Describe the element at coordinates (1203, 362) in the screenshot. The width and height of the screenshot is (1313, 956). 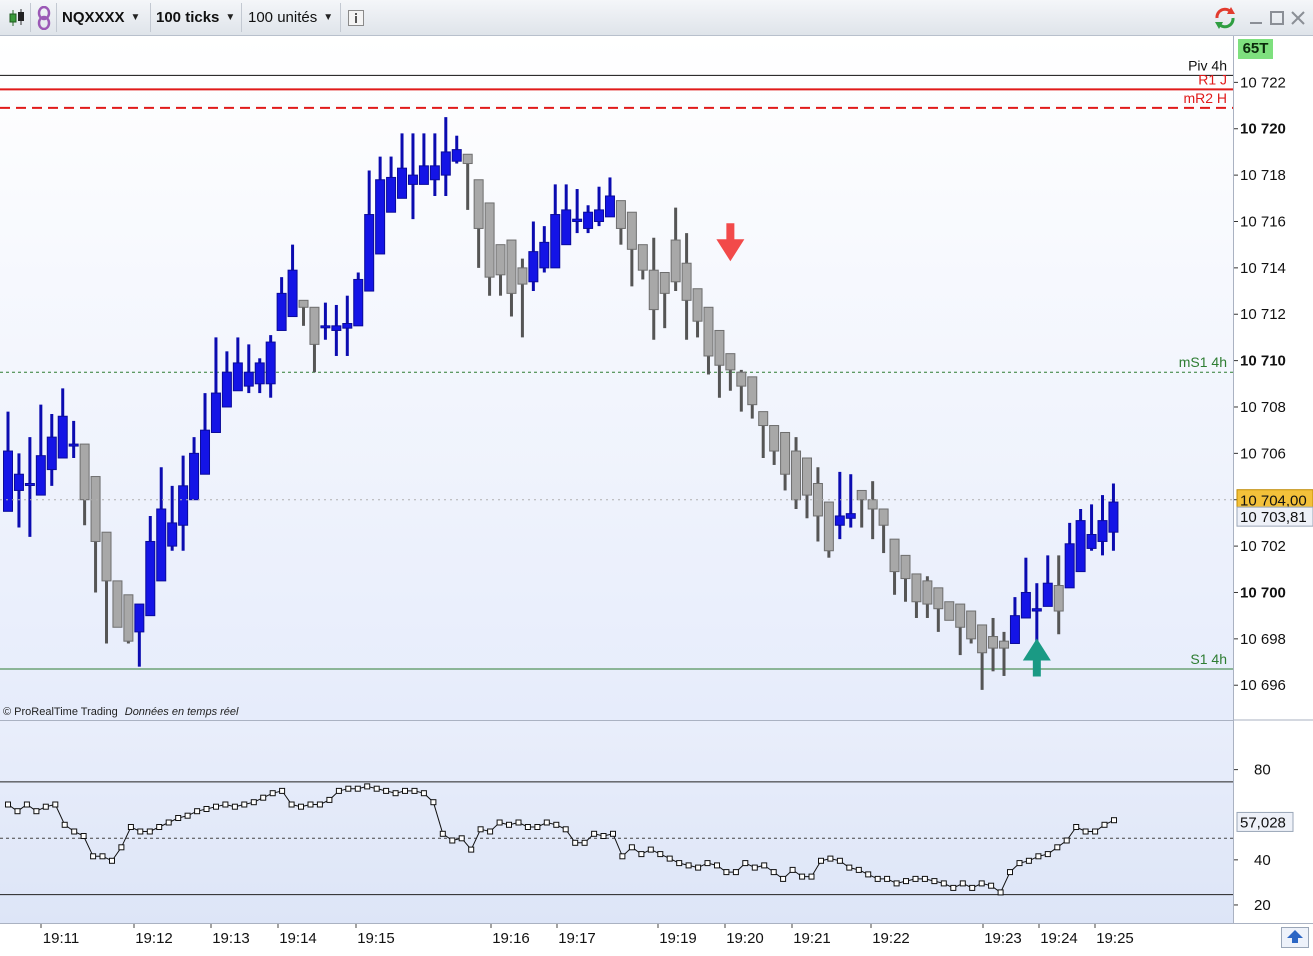
I see `level-label: mS1 4h` at that location.